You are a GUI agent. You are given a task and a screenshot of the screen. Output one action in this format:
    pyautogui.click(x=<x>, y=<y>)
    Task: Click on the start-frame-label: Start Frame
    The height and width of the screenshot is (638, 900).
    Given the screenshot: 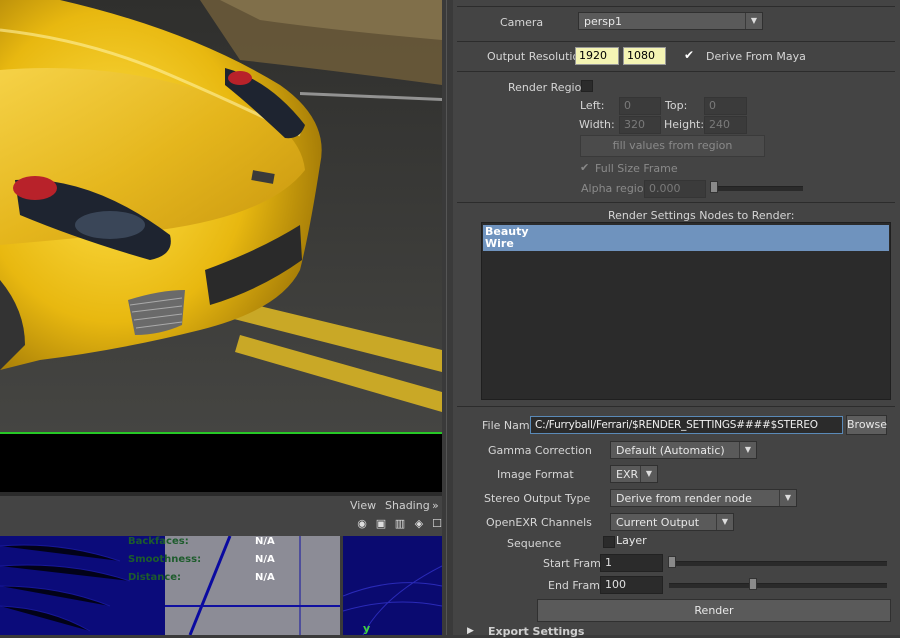 What is the action you would take?
    pyautogui.click(x=575, y=563)
    